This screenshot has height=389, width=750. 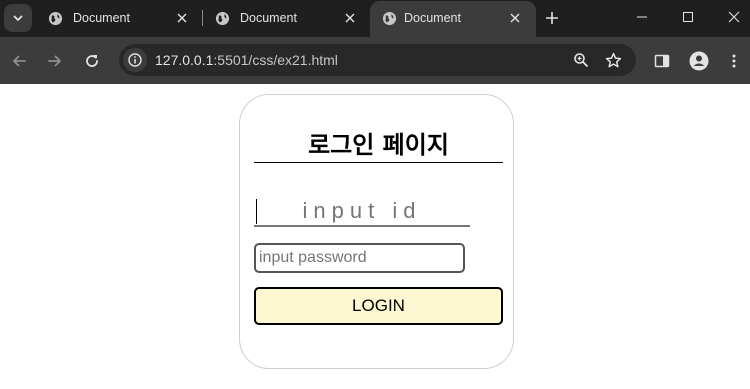 What do you see at coordinates (350, 18) in the screenshot?
I see `tab-2-close-icon` at bounding box center [350, 18].